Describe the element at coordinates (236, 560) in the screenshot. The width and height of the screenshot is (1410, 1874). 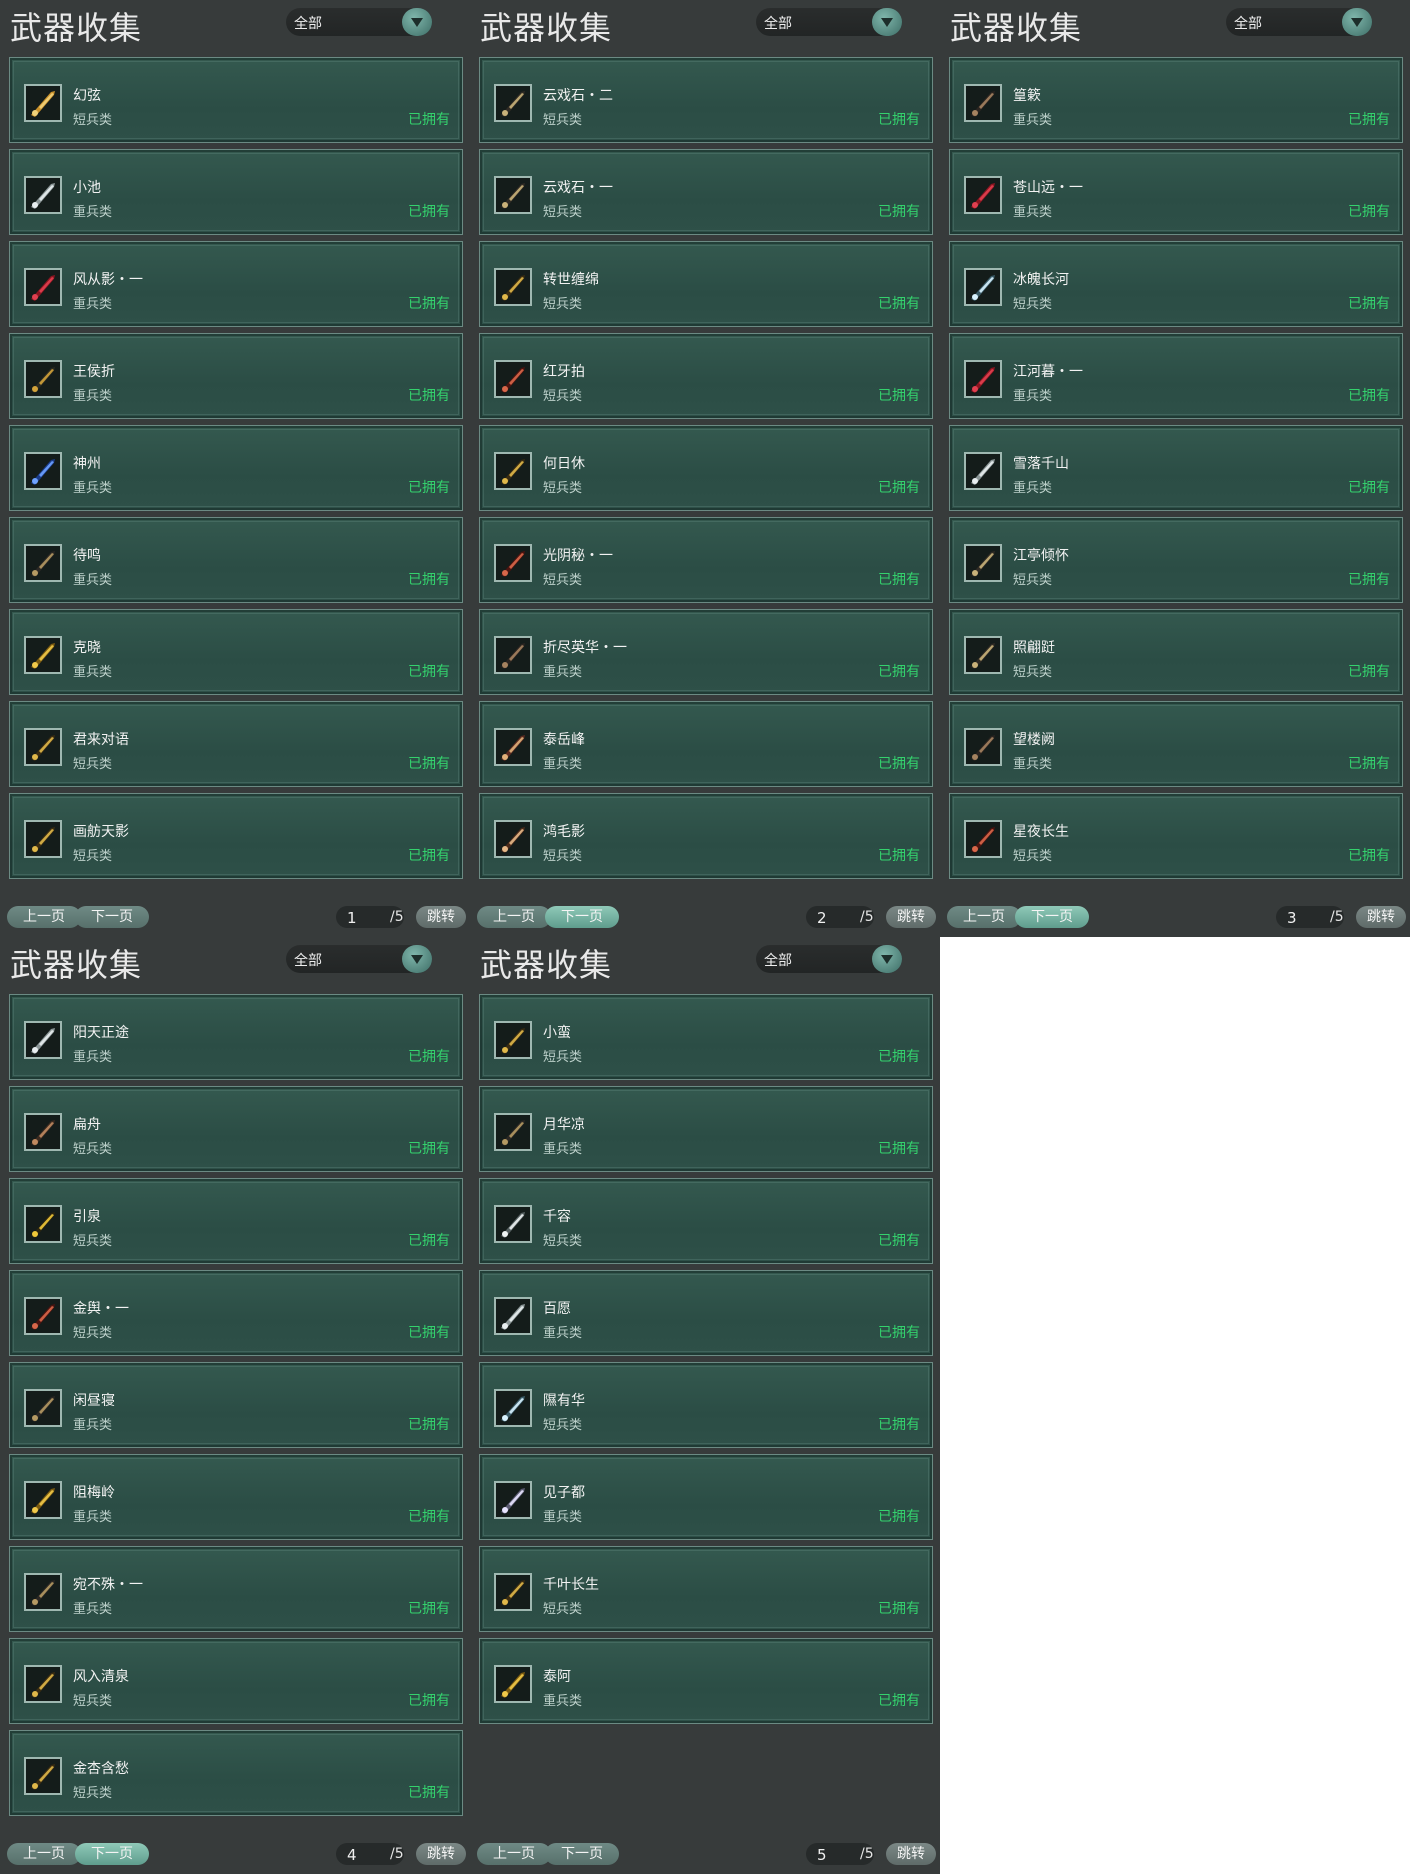
I see `weapon-list-item: 待鸣 重兵类 已拥有` at that location.